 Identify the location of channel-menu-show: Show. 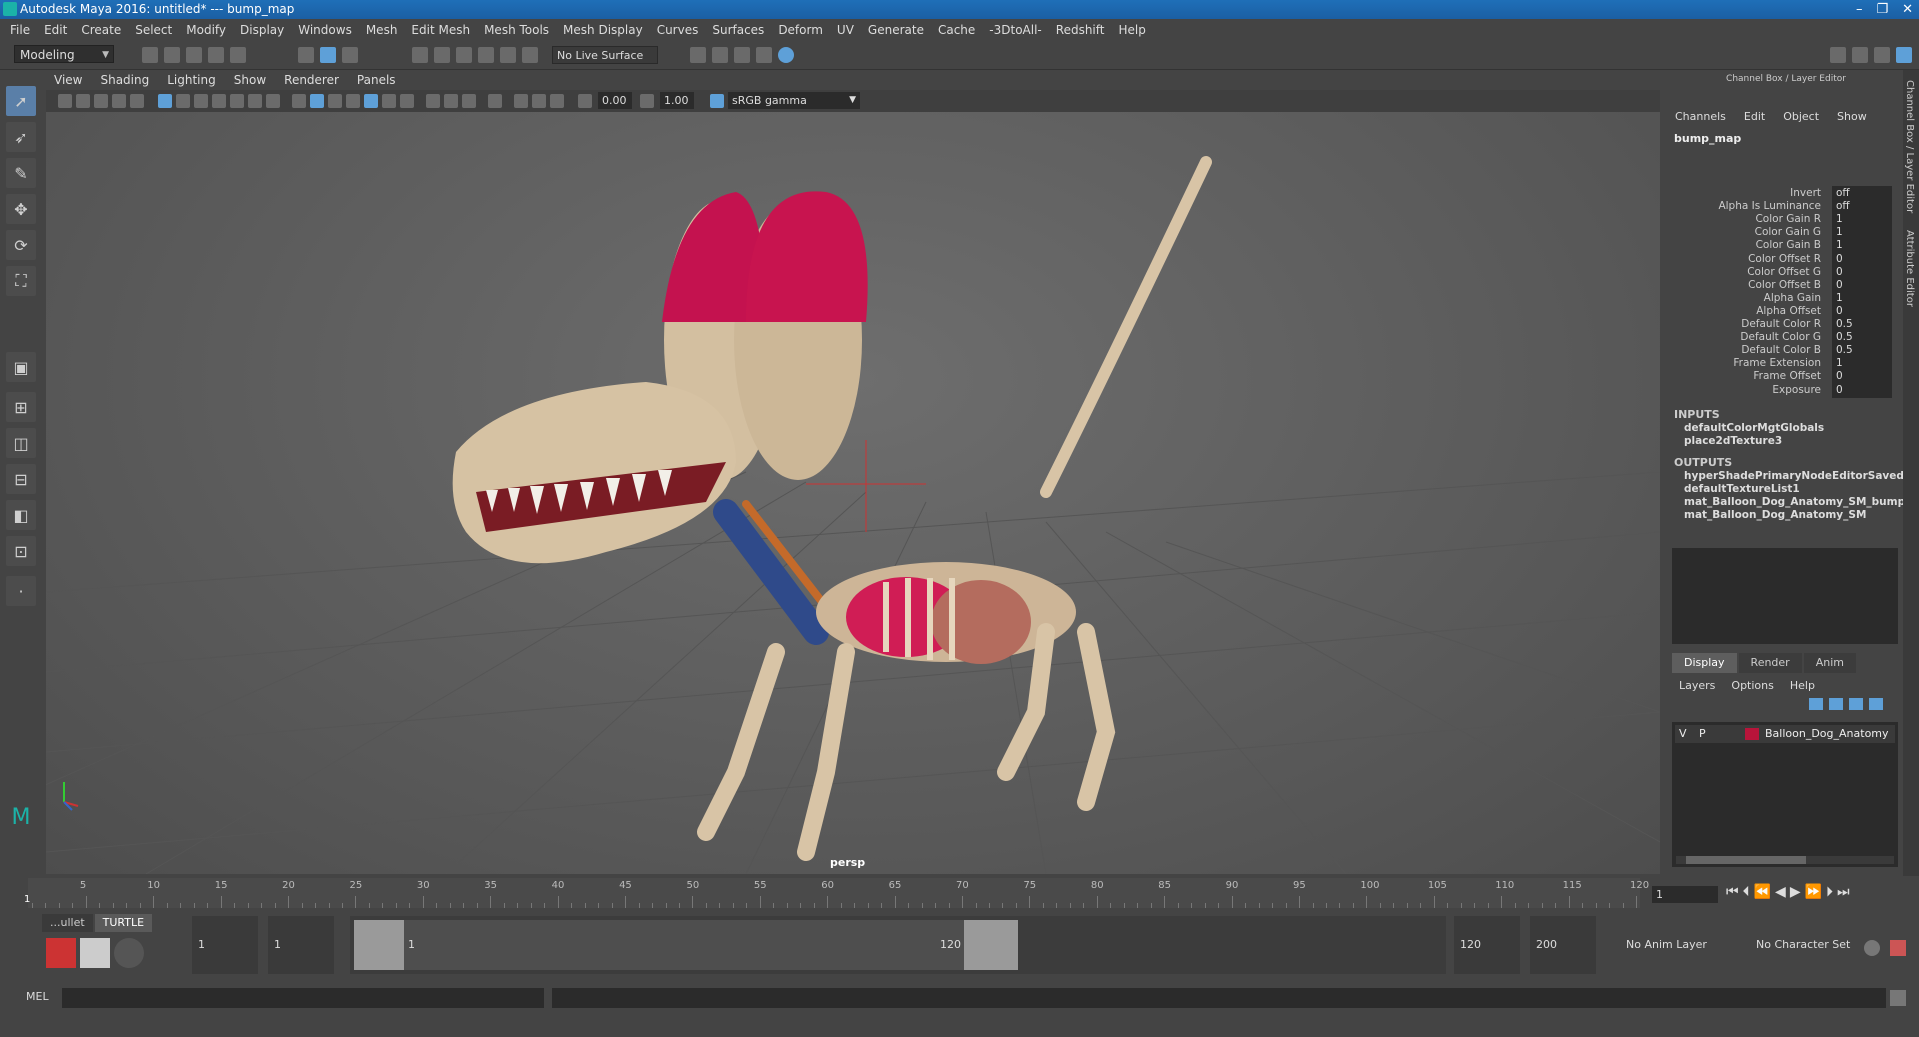
(1852, 116).